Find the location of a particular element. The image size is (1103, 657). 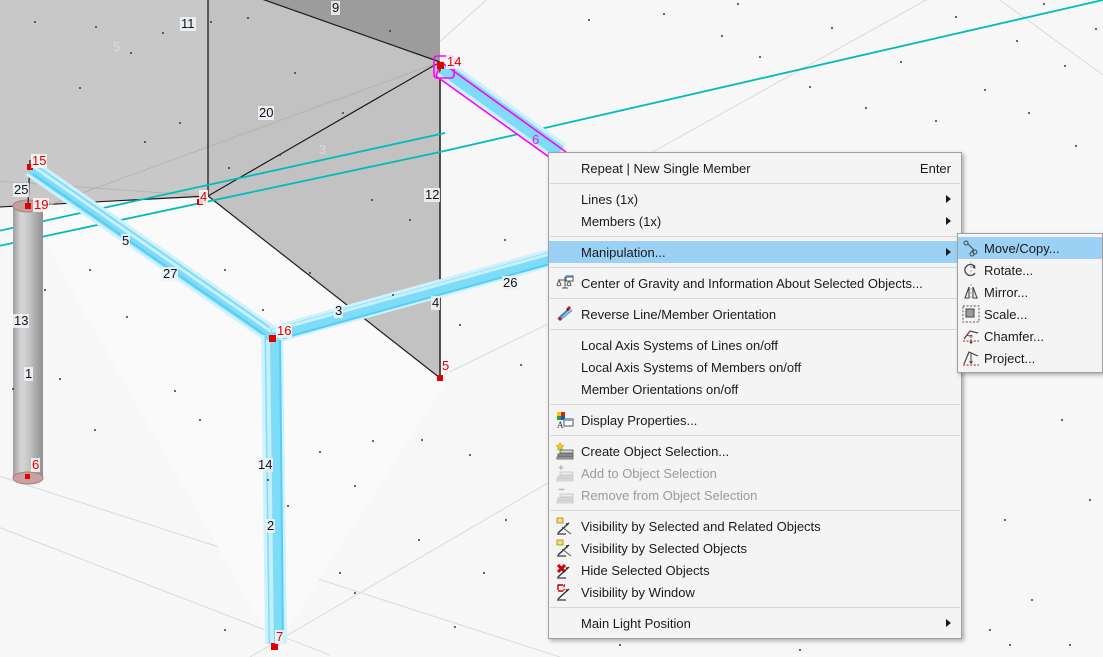

menu-item-reverse-orient: Reverse Line/Member Orientation is located at coordinates (755, 314).